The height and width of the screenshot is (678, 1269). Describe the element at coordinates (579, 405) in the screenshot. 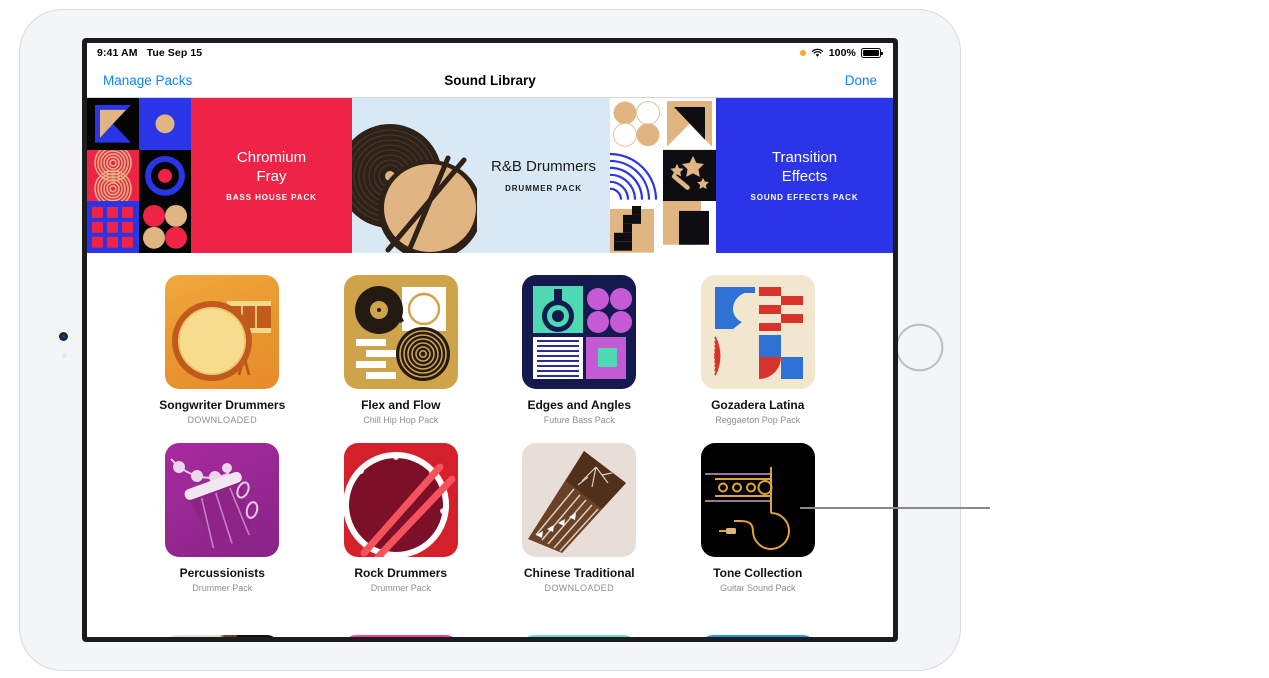

I see `pack-title: Edges and Angles` at that location.